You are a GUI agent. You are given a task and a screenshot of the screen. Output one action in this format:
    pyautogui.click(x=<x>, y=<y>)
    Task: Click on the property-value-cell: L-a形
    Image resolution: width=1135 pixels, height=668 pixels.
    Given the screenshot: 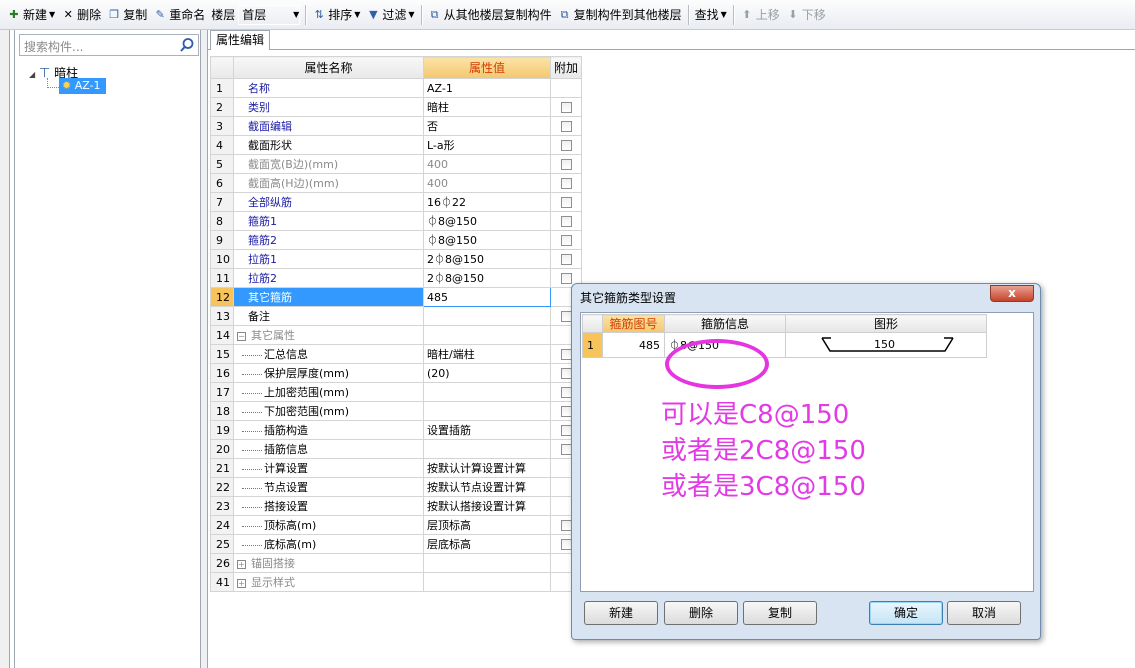 What is the action you would take?
    pyautogui.click(x=487, y=145)
    